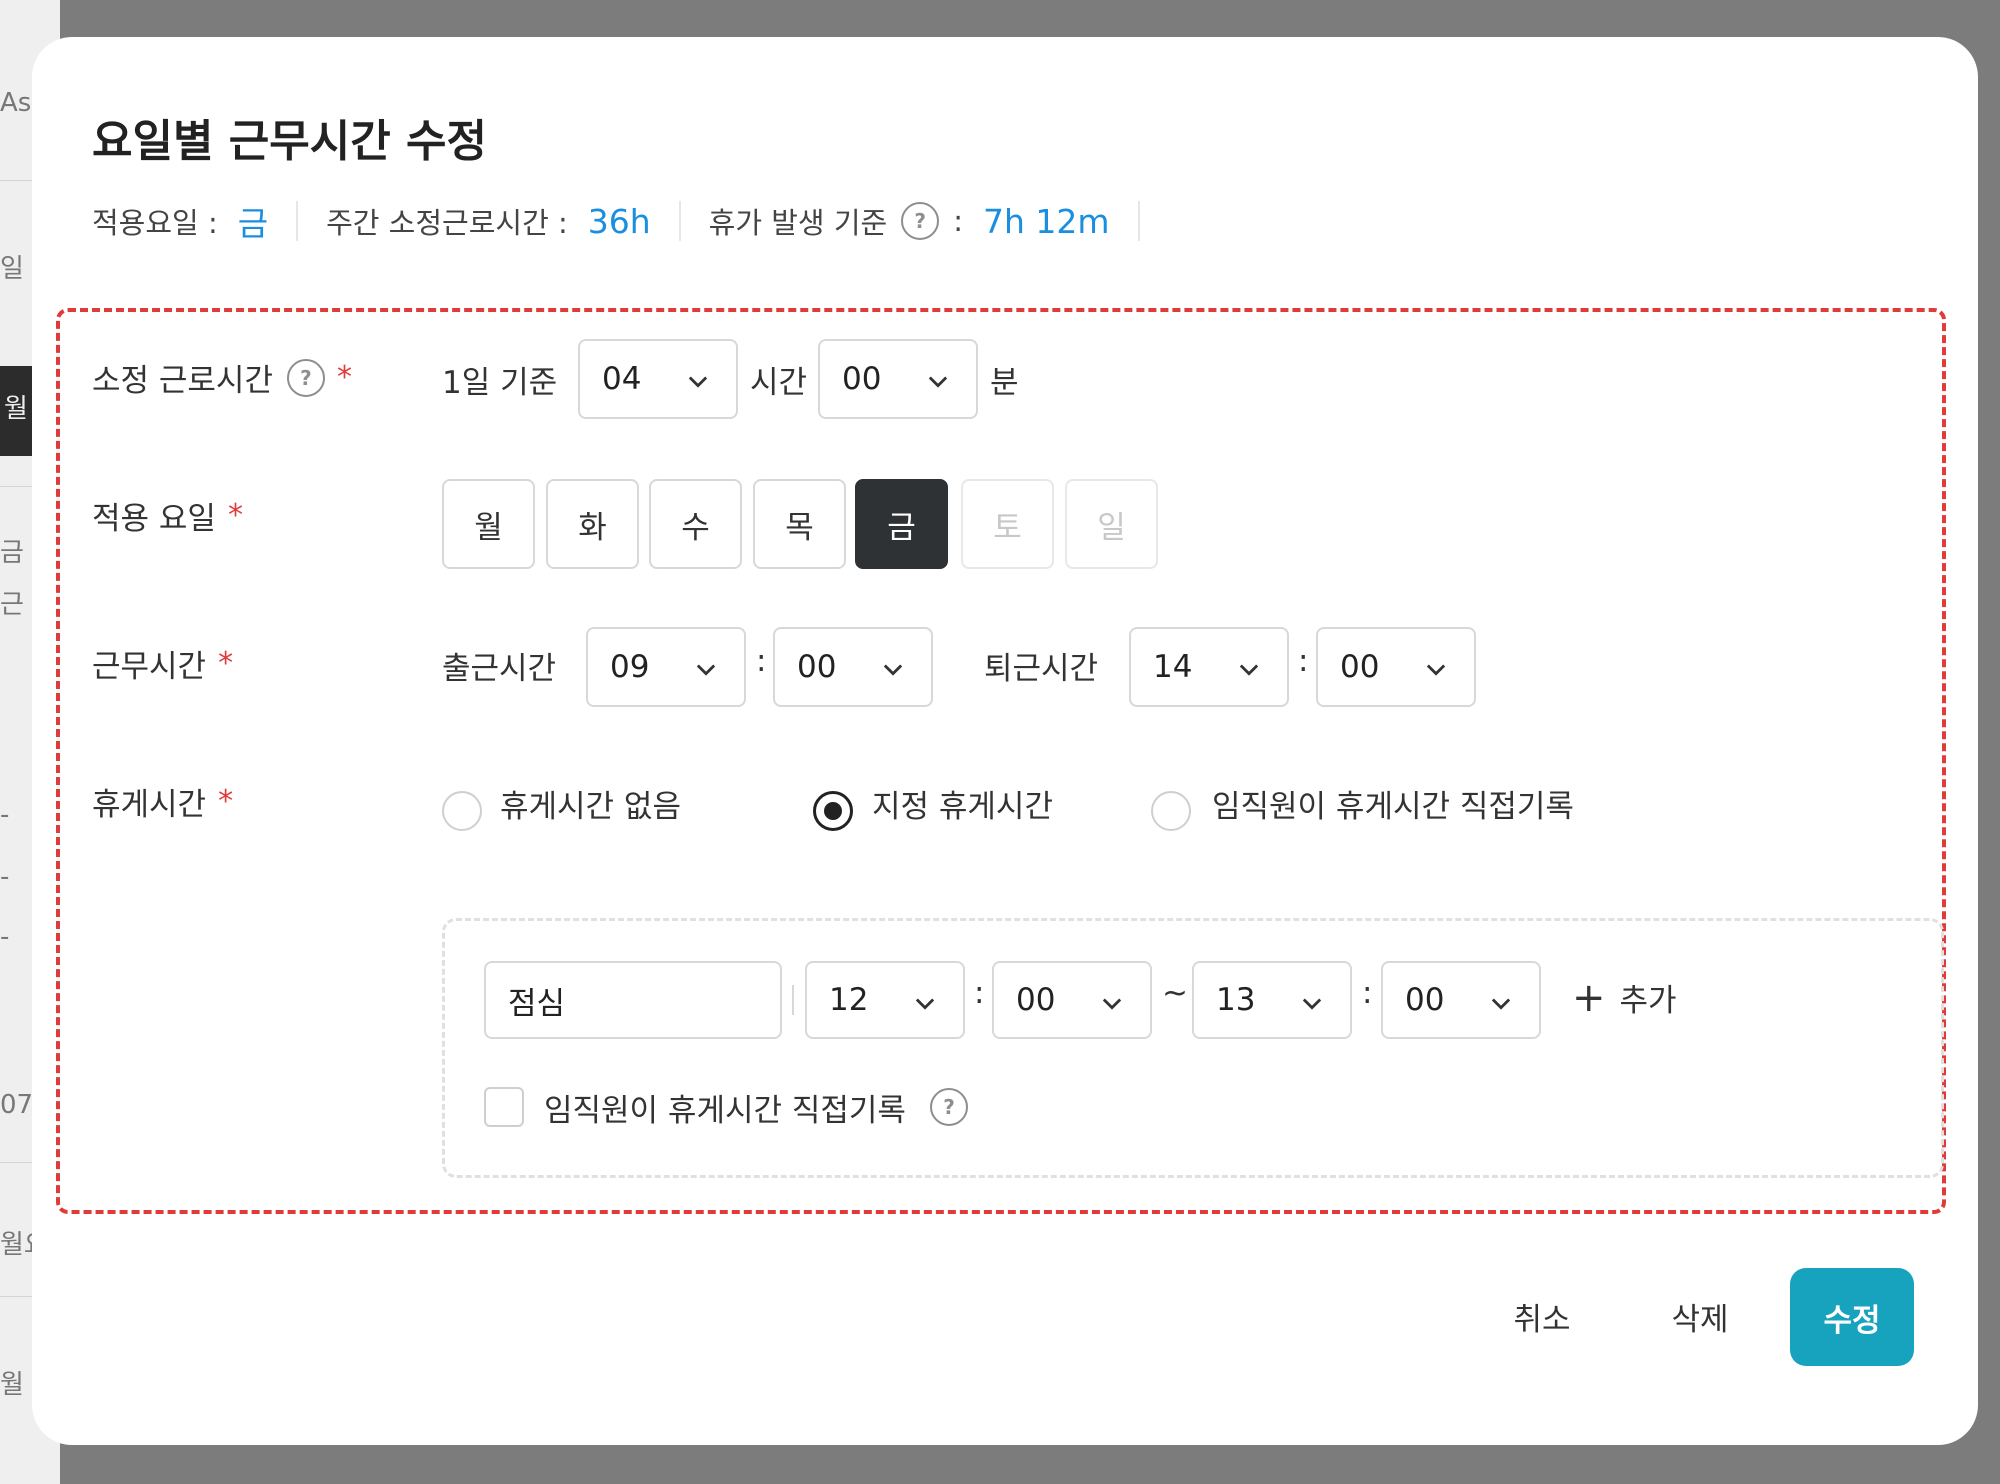 The height and width of the screenshot is (1484, 2000). I want to click on apply-days-row-label: 적용 요일 *, so click(167, 515).